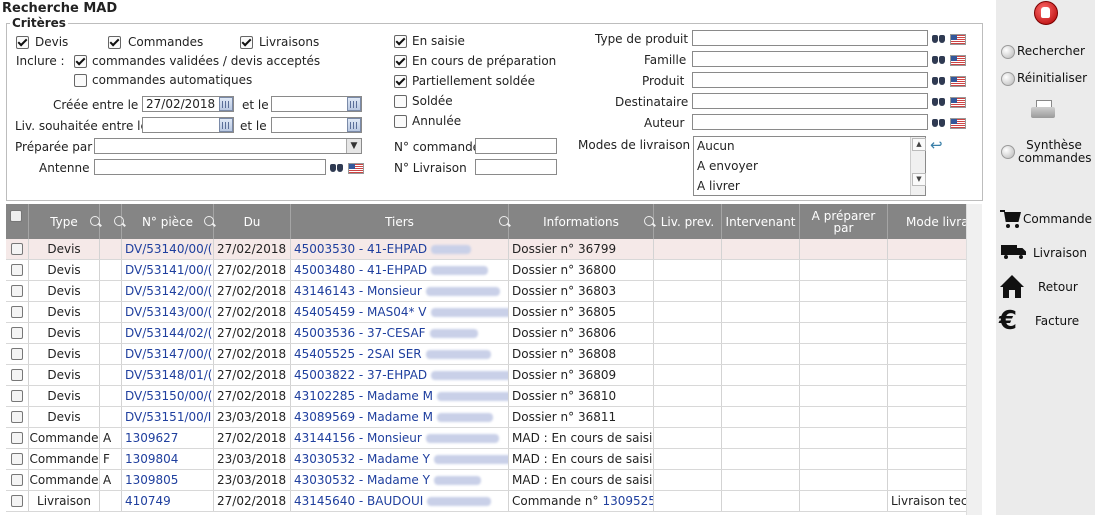 The width and height of the screenshot is (1095, 515). Describe the element at coordinates (516, 146) in the screenshot. I see `num-commande-input` at that location.